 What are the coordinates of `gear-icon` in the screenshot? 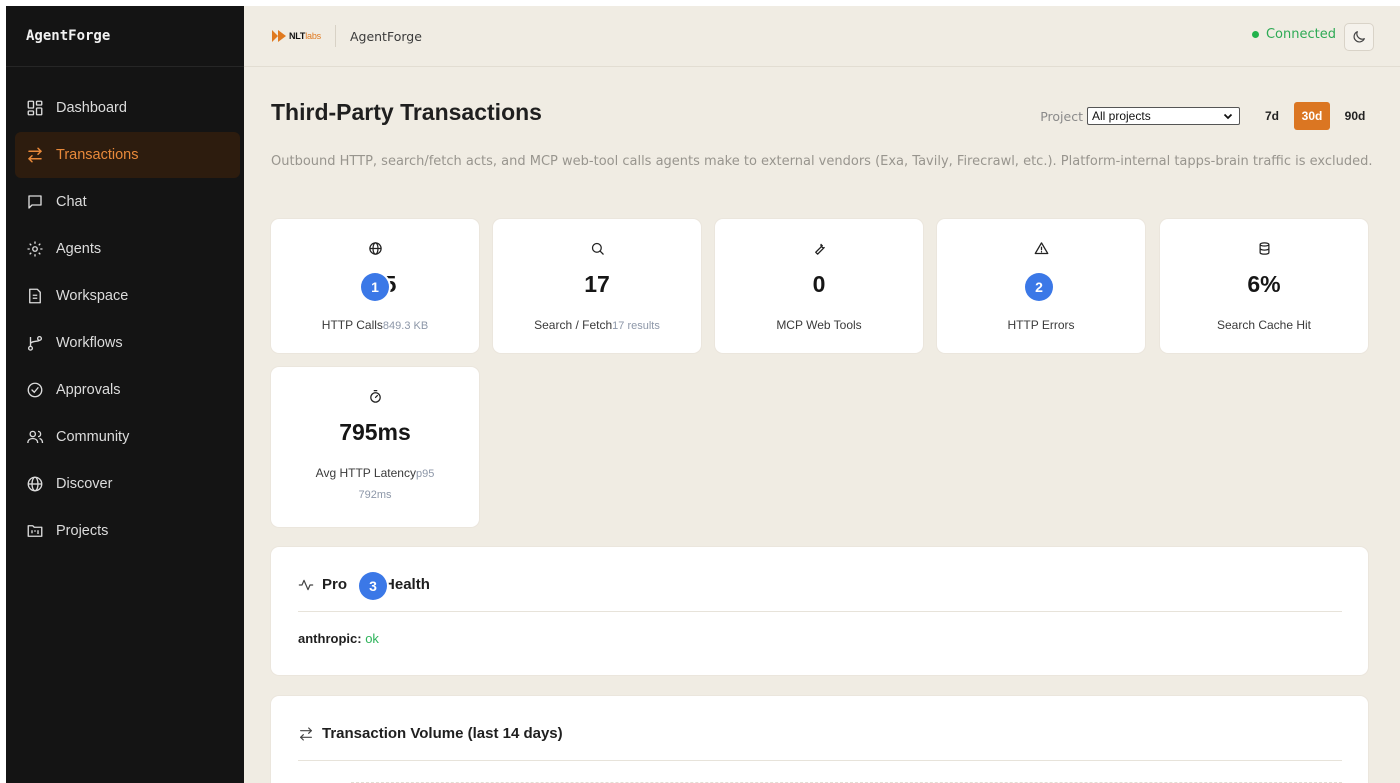 It's located at (35, 249).